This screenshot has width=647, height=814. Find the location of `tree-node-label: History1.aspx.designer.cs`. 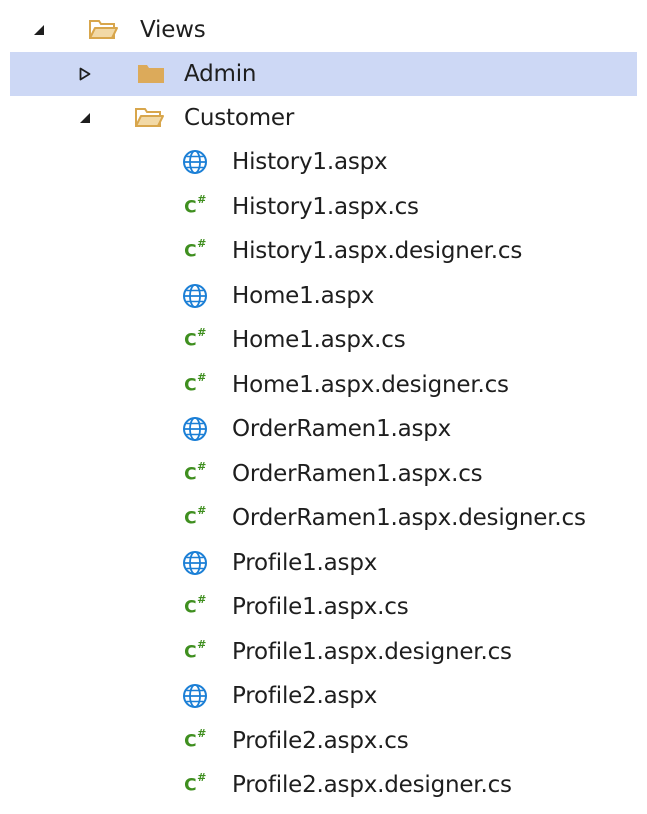

tree-node-label: History1.aspx.designer.cs is located at coordinates (377, 251).